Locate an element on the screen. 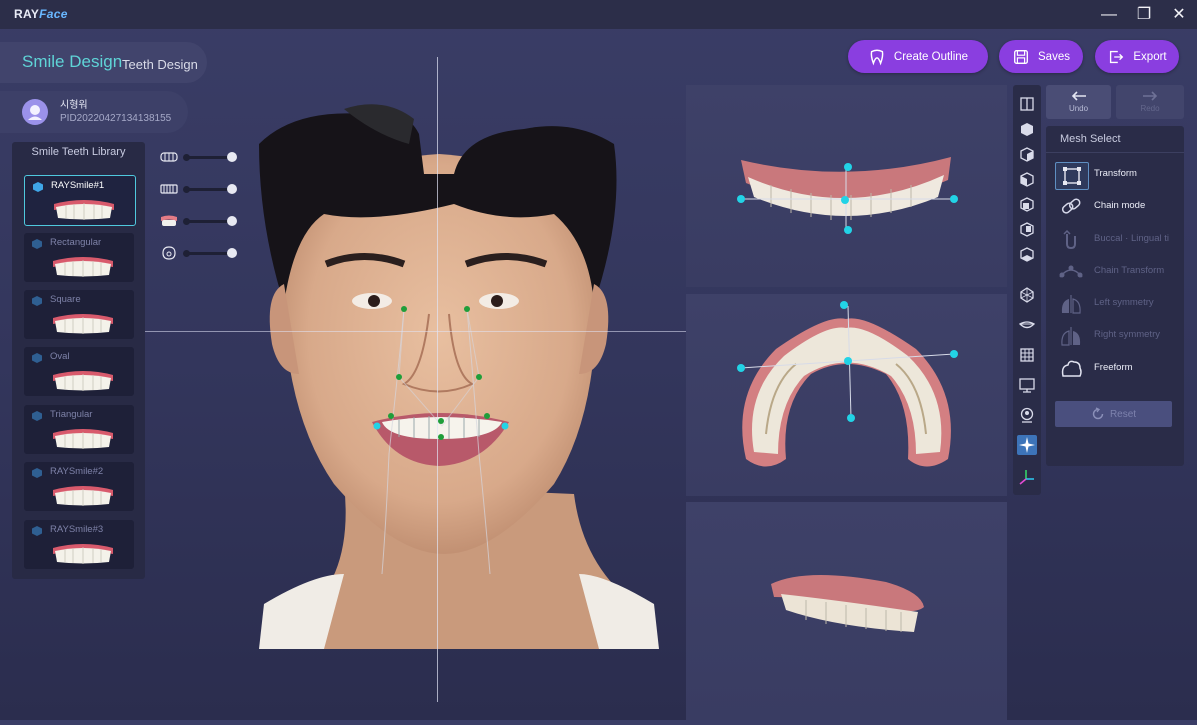 This screenshot has width=1197, height=725. transform-tool-icon is located at coordinates (1027, 445).